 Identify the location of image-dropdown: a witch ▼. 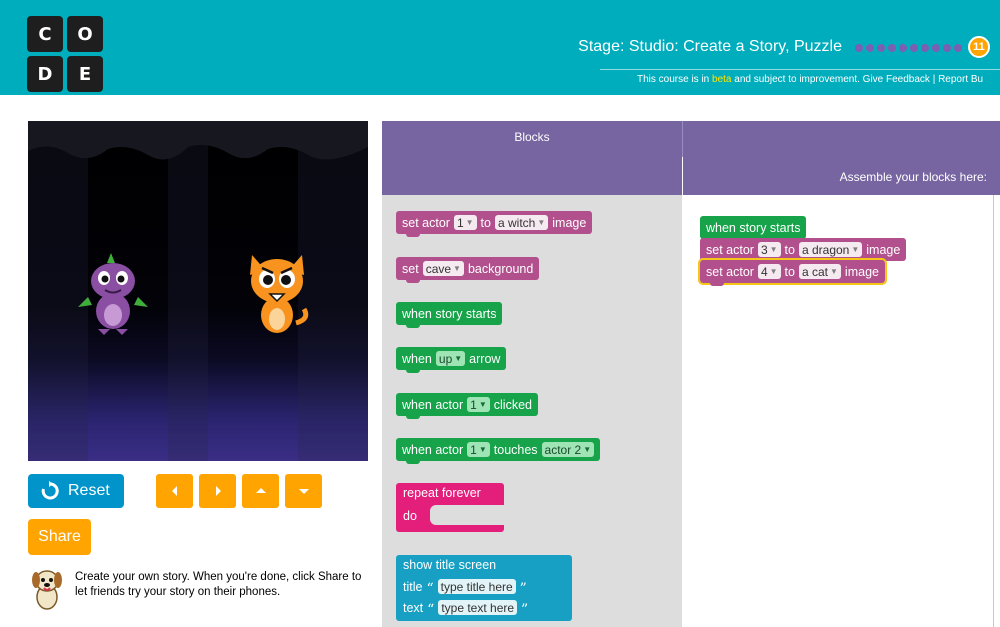
(521, 222).